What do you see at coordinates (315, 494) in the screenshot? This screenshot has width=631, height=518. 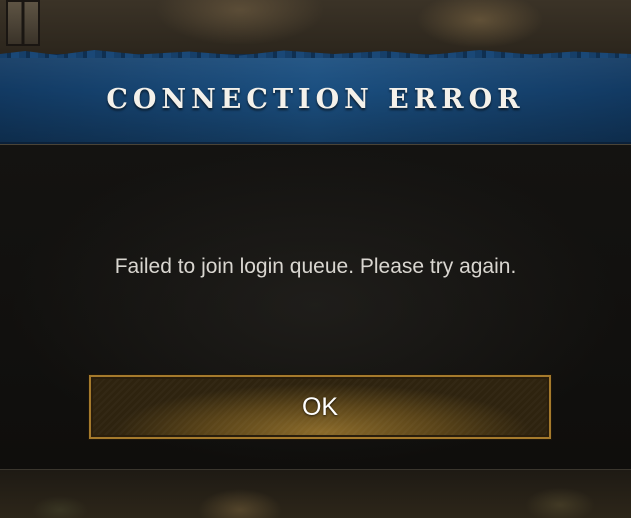 I see `background-world-bottom` at bounding box center [315, 494].